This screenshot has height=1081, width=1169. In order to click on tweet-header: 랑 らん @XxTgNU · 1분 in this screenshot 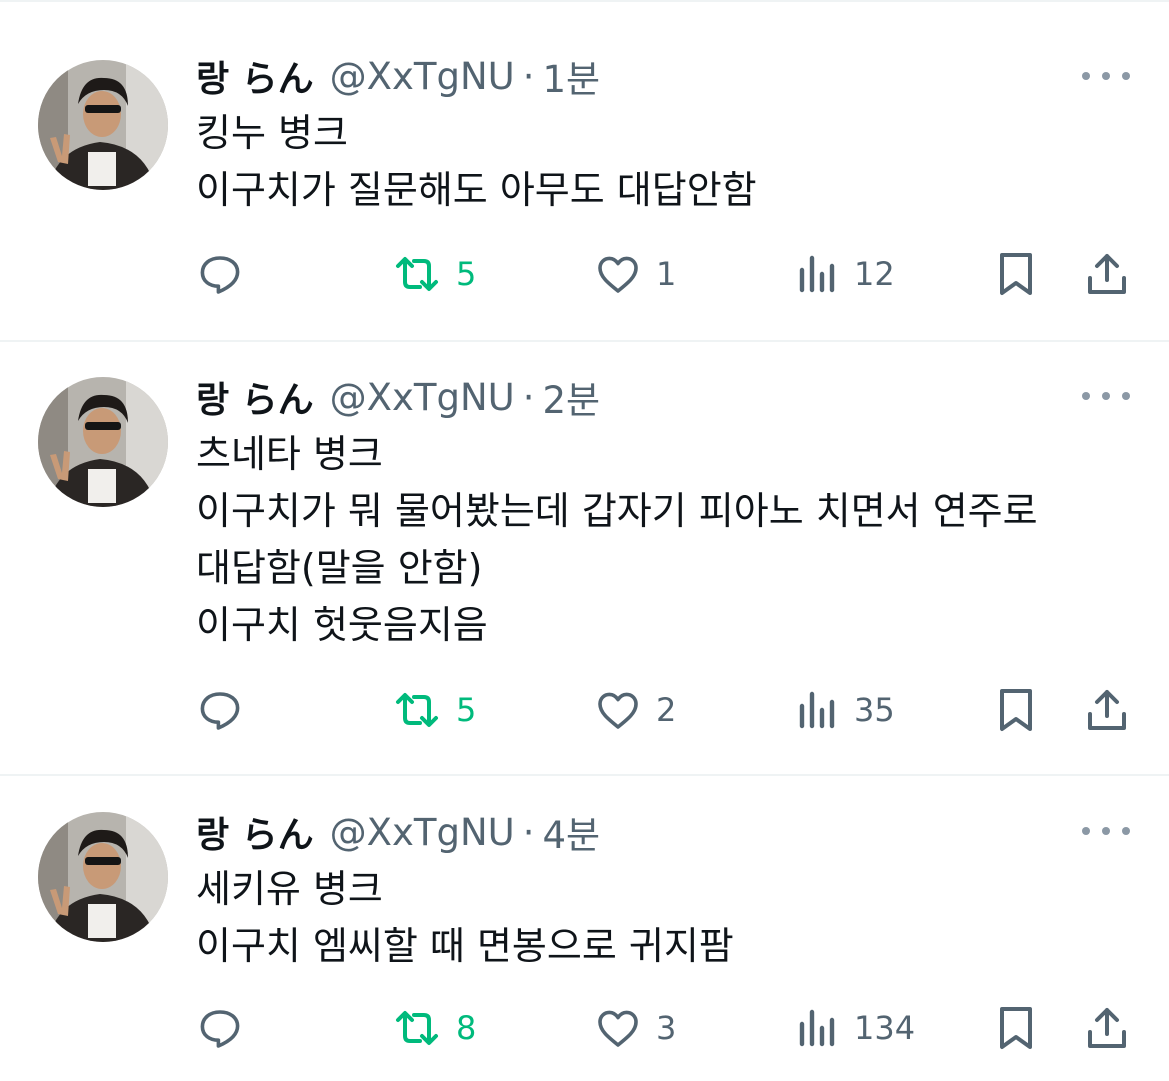, I will do `click(398, 76)`.